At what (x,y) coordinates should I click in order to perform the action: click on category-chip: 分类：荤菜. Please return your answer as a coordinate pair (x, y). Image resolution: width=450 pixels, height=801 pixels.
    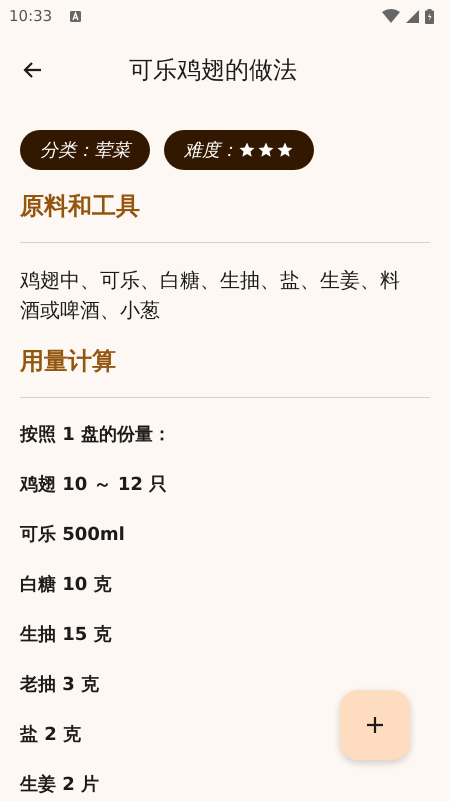
    Looking at the image, I should click on (85, 150).